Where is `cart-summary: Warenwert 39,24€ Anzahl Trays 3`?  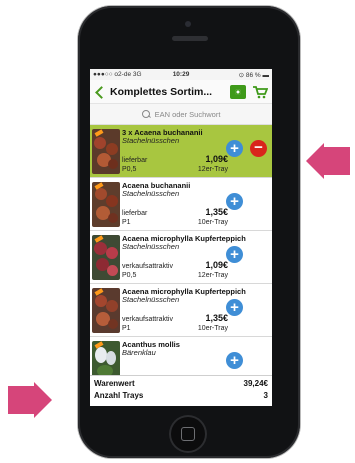
cart-summary: Warenwert 39,24€ Anzahl Trays 3 is located at coordinates (181, 390).